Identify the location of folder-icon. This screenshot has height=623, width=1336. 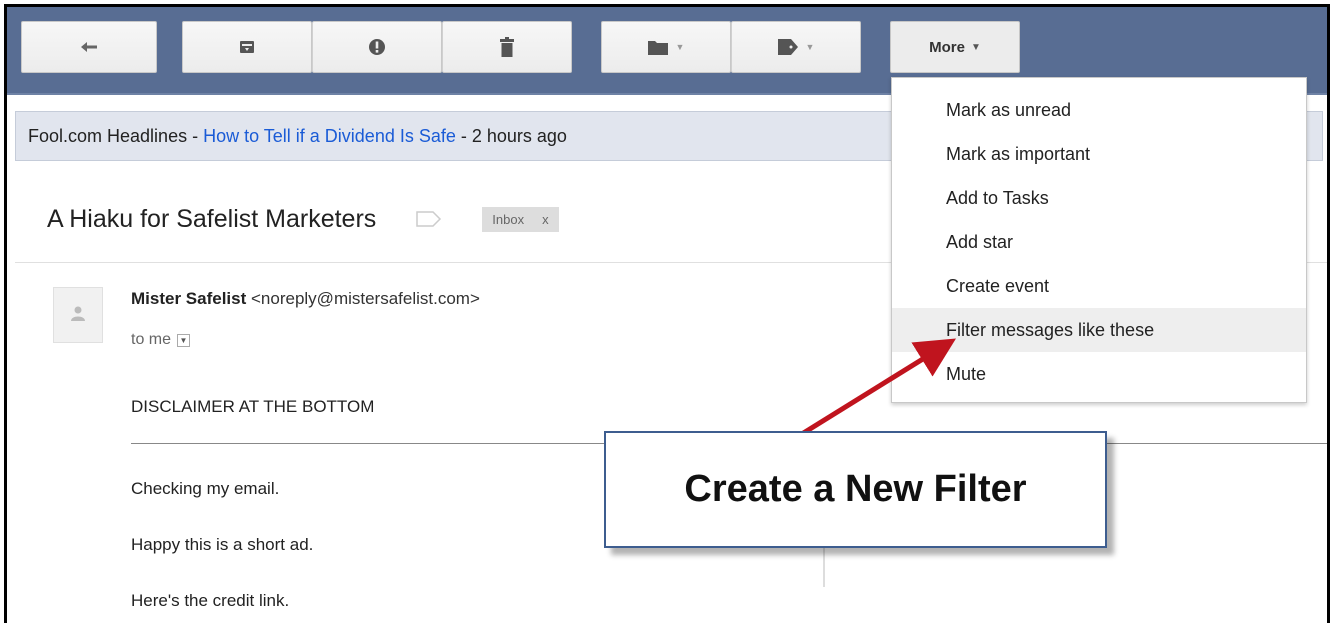
(657, 47).